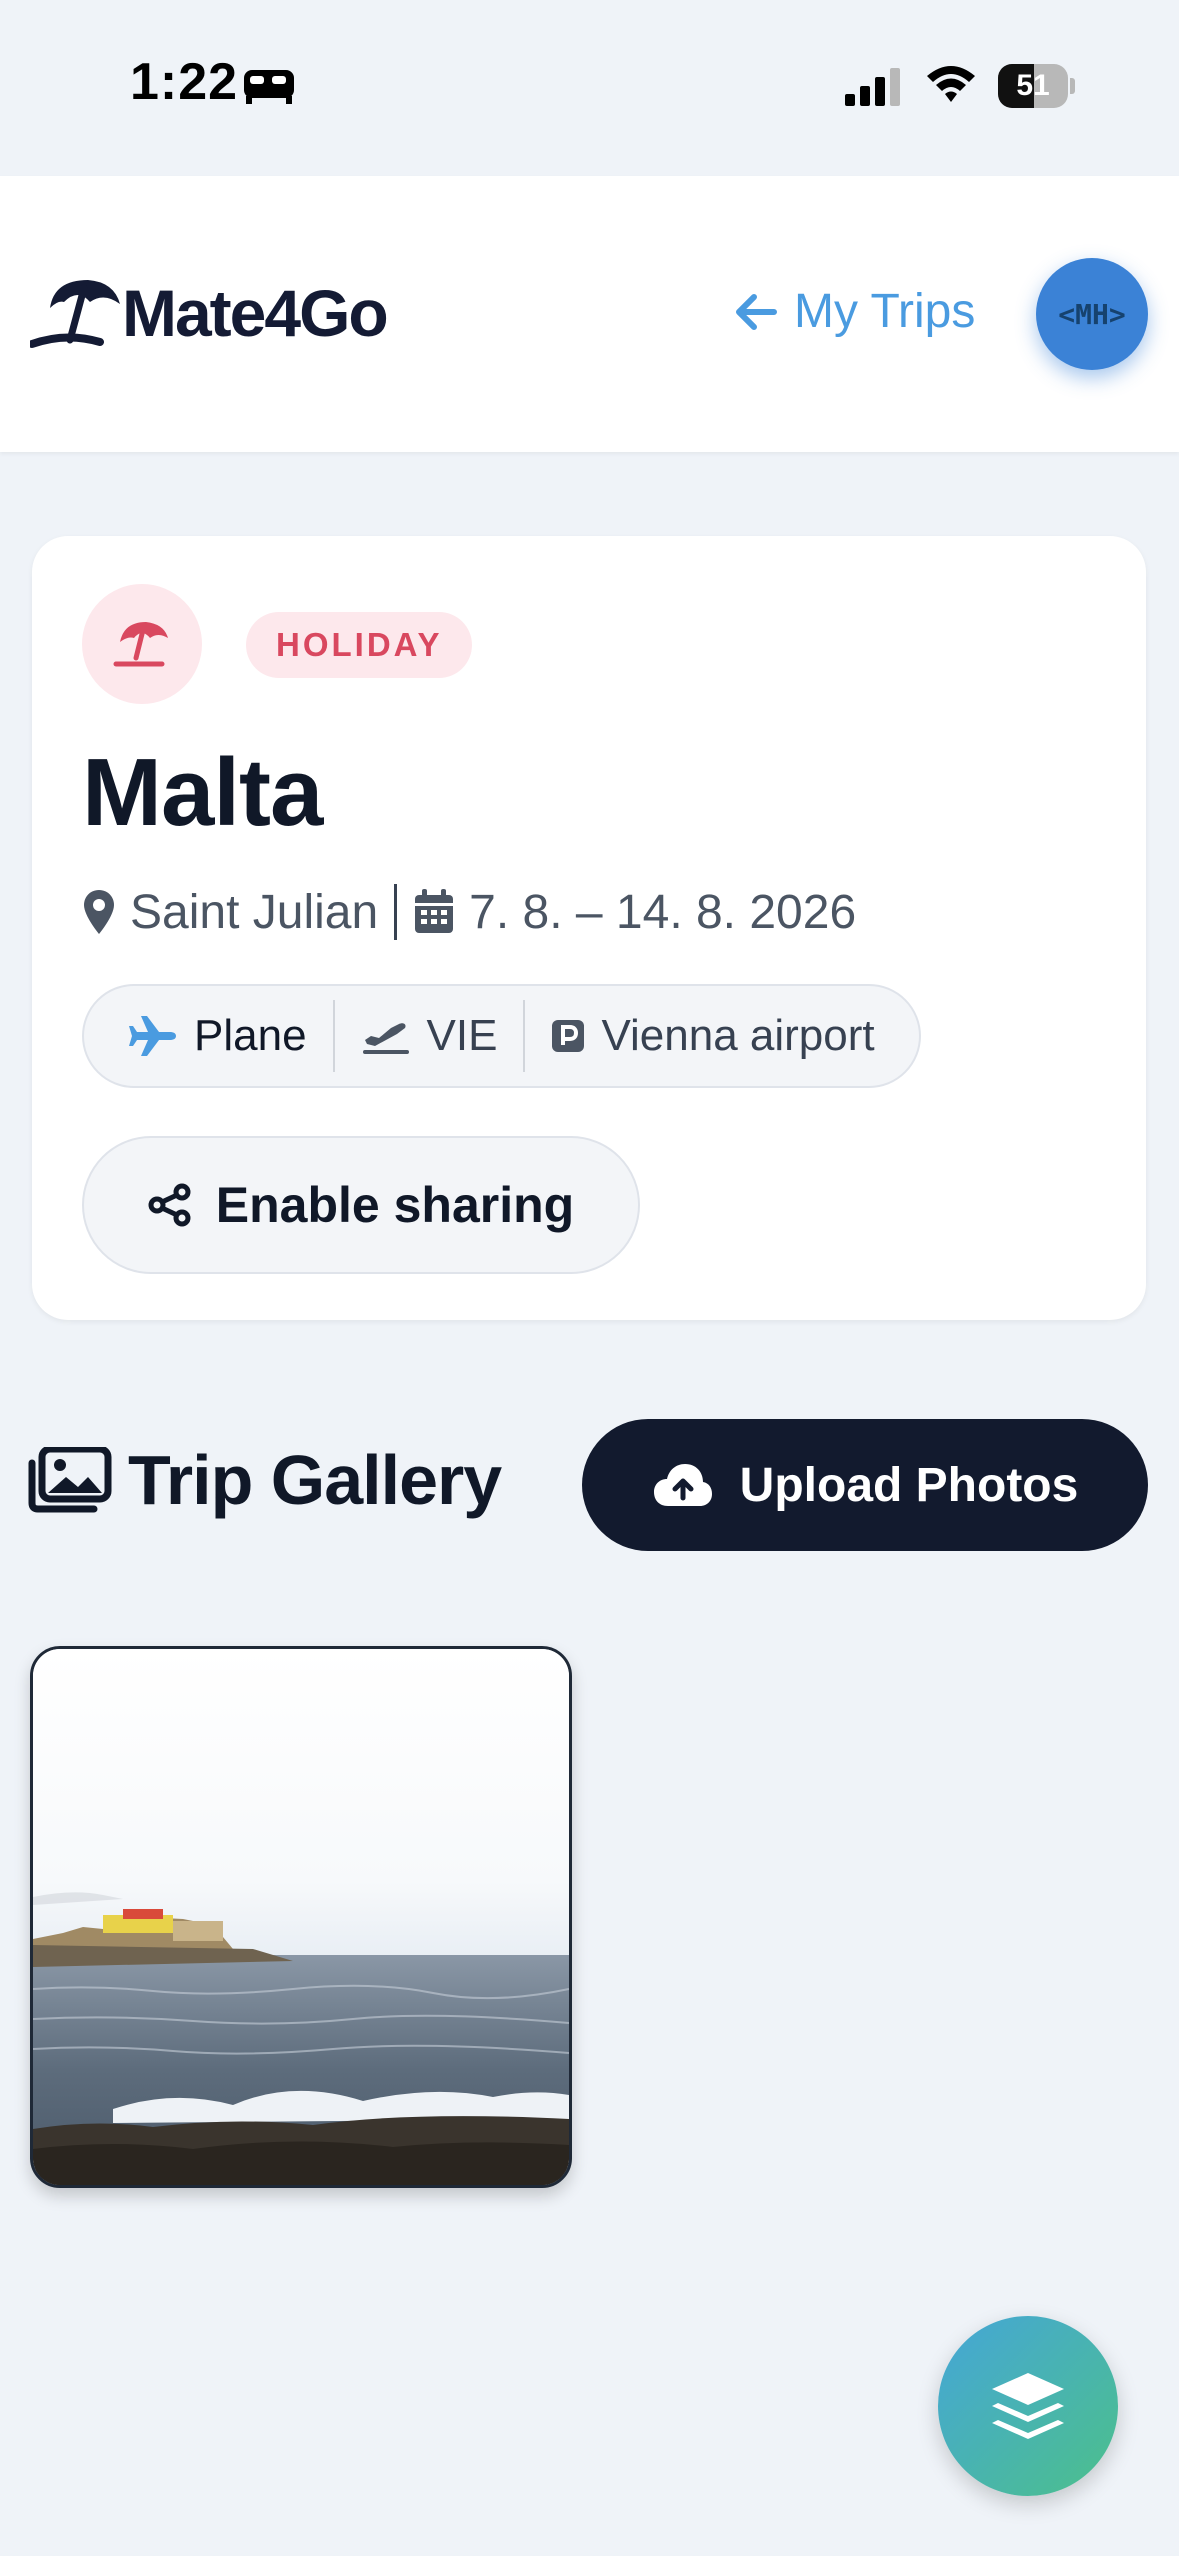 The image size is (1179, 2556). Describe the element at coordinates (142, 644) in the screenshot. I see `beach-umbrella-icon` at that location.